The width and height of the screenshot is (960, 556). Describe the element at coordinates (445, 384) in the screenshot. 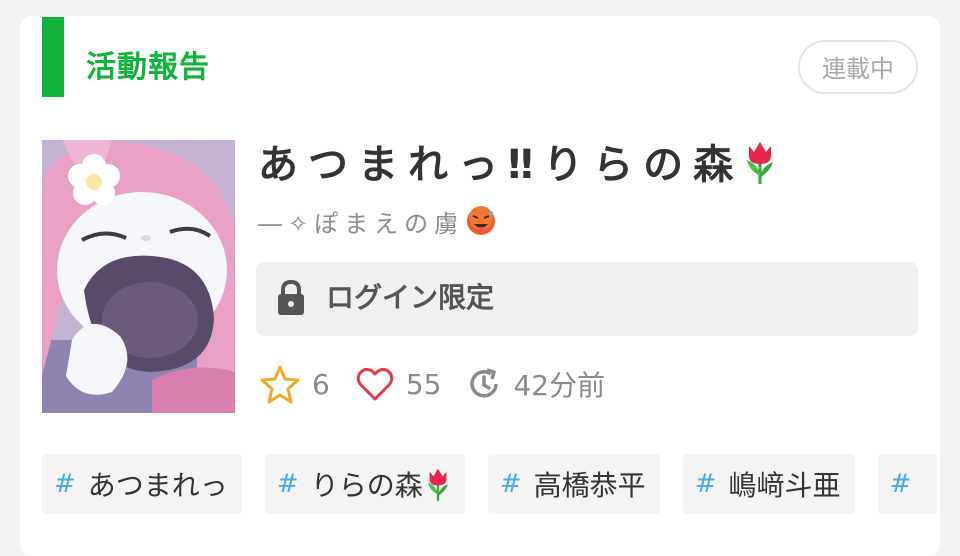

I see `work-stats: 6 55 42分前` at that location.